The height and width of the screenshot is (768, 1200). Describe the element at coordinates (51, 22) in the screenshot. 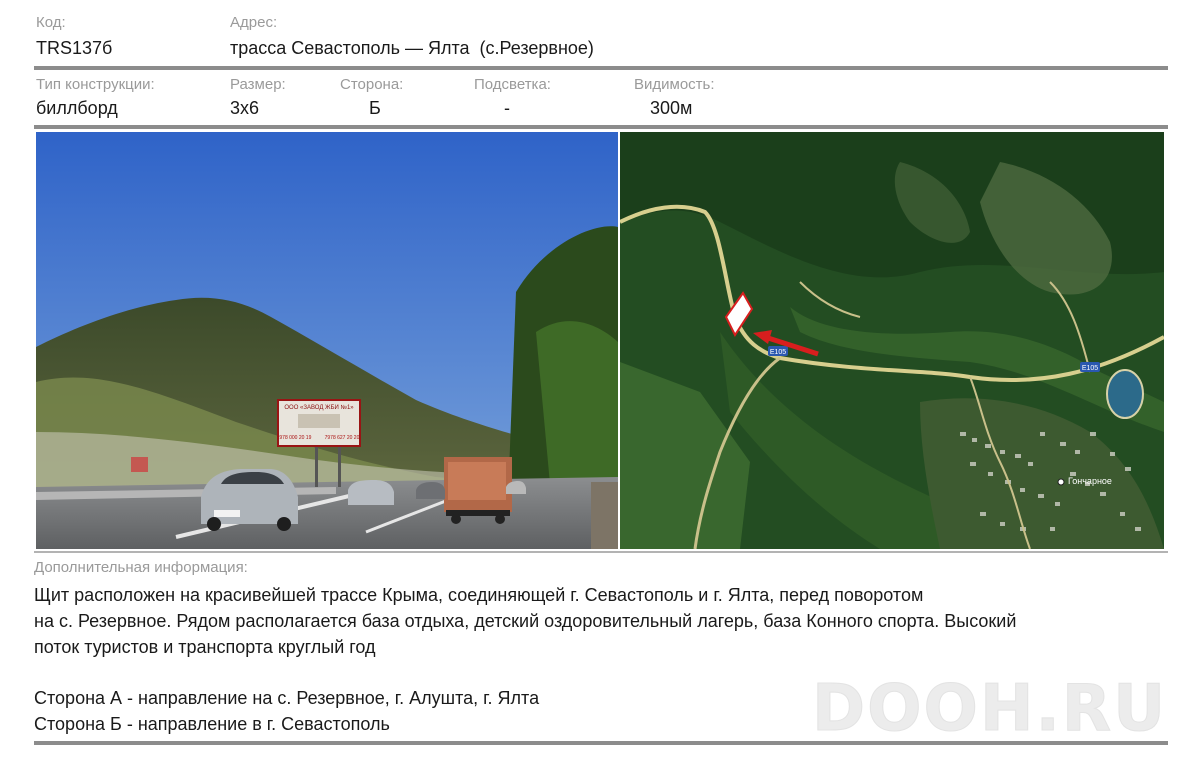

I see `code-label: Код:` at that location.